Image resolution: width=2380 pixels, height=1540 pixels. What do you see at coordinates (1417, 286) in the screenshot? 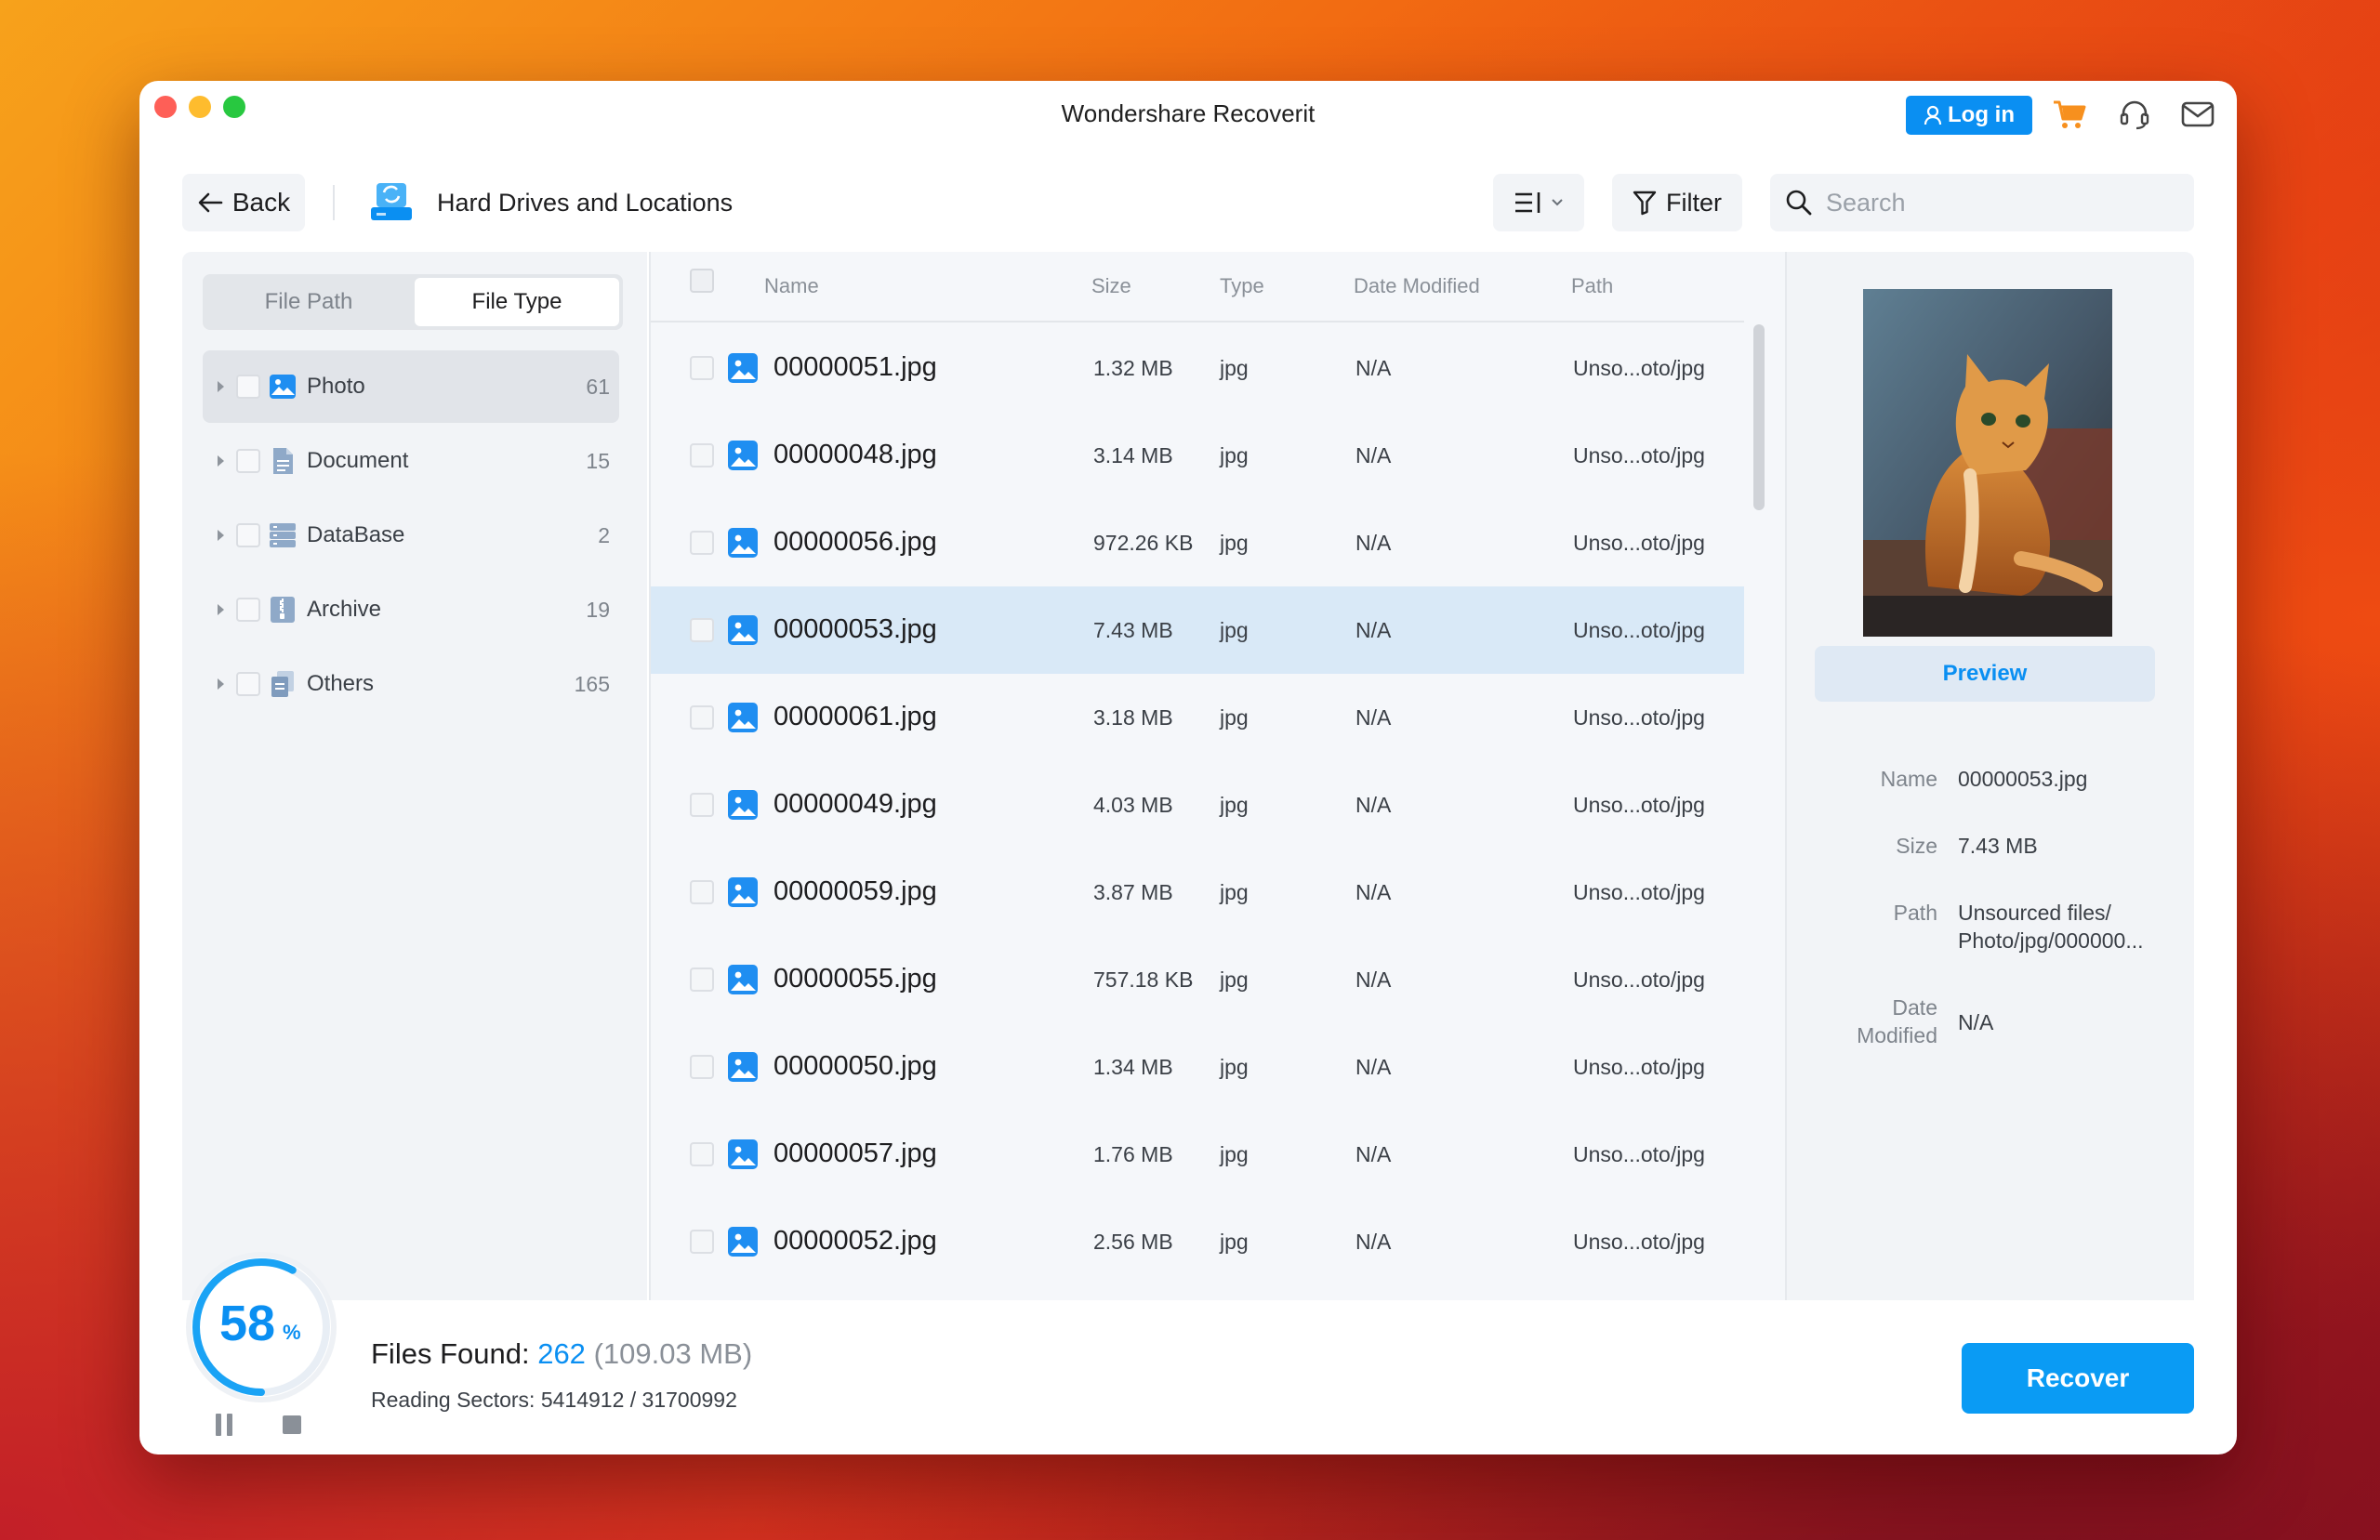
I see `column-header-date: Date Modified` at bounding box center [1417, 286].